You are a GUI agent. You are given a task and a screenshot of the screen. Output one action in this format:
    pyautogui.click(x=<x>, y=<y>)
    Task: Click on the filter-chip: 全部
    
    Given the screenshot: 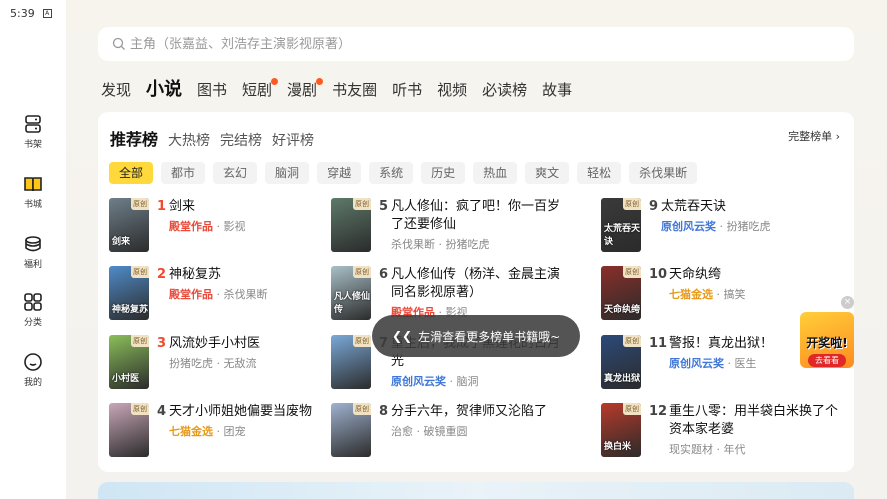 What is the action you would take?
    pyautogui.click(x=131, y=173)
    